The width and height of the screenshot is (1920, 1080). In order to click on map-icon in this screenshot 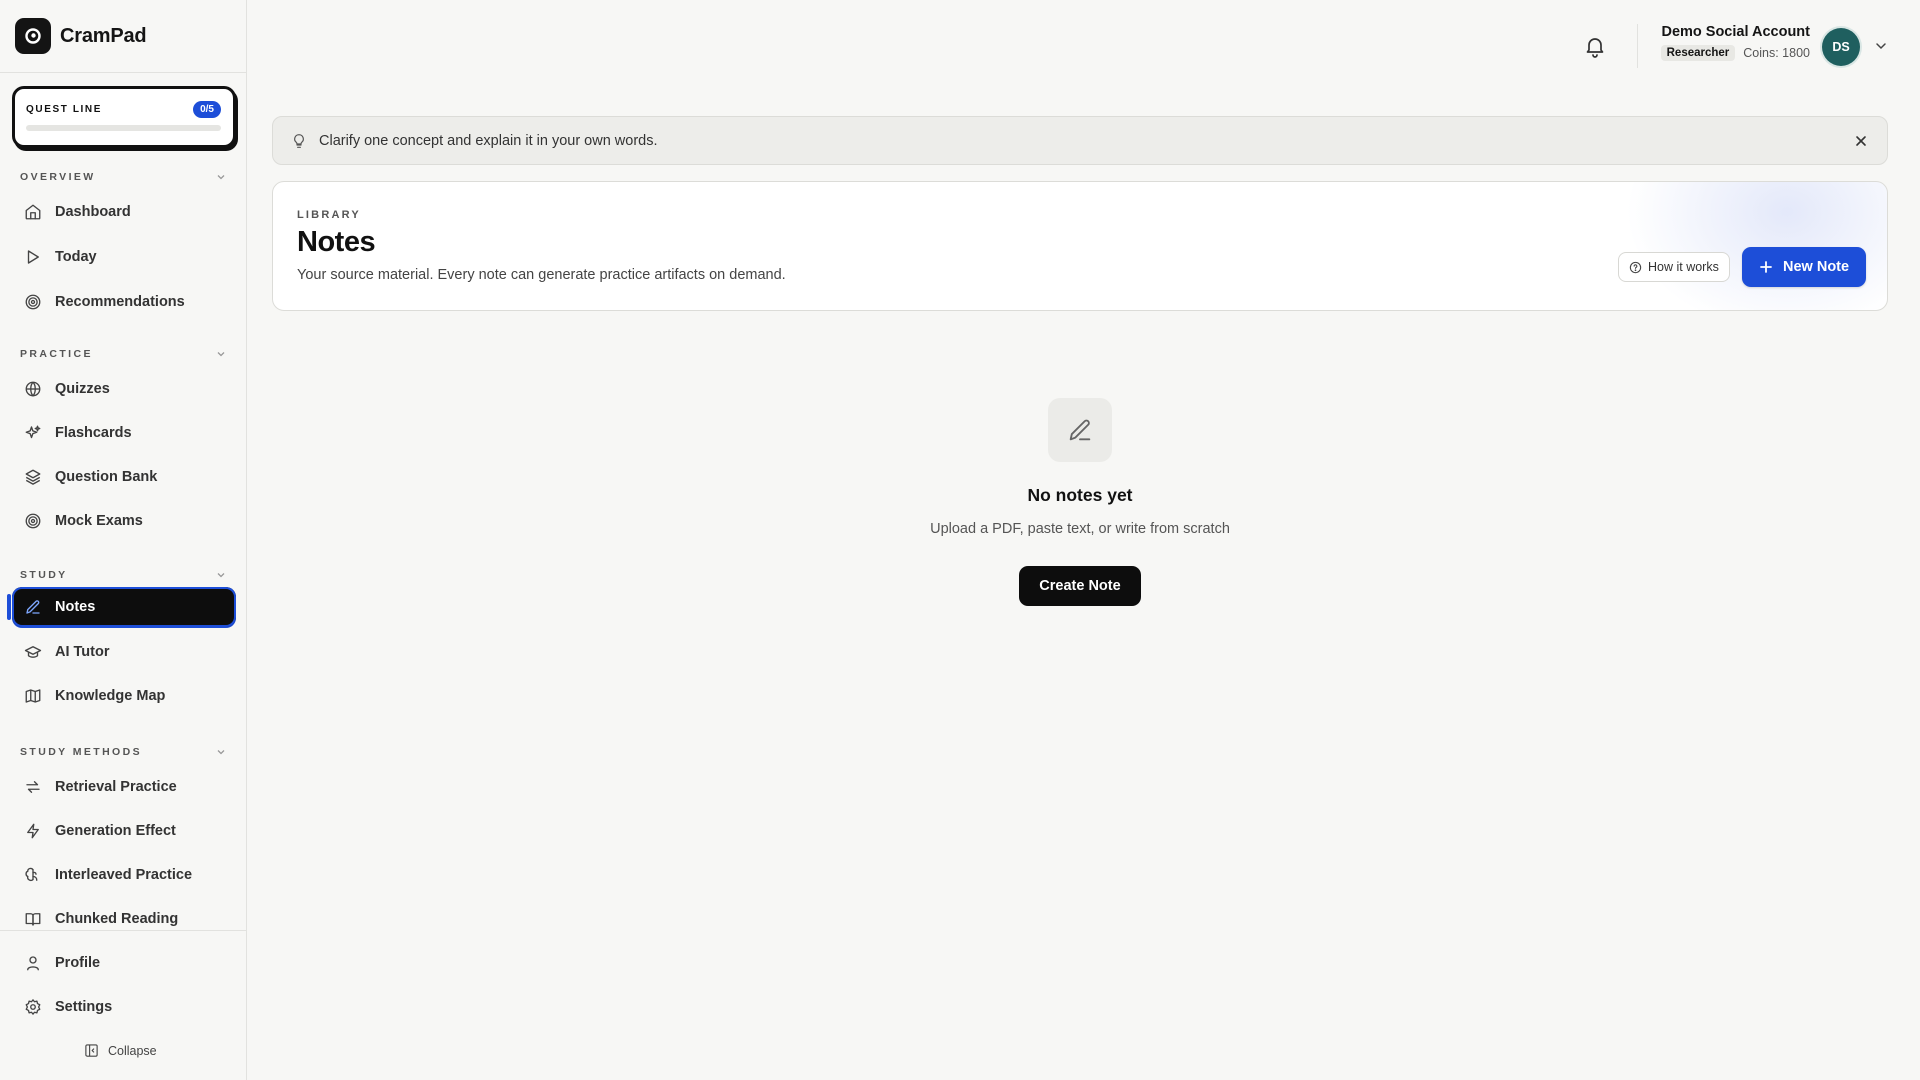, I will do `click(33, 696)`.